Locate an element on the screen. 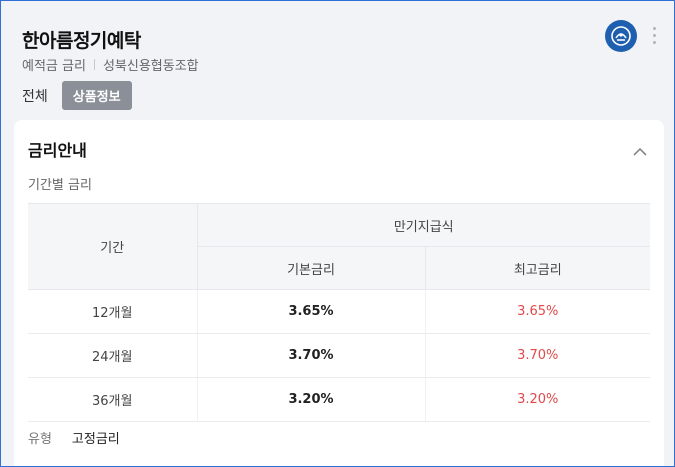 Image resolution: width=675 pixels, height=467 pixels. table-row: 12개월 3.65% 3.65% is located at coordinates (339, 311).